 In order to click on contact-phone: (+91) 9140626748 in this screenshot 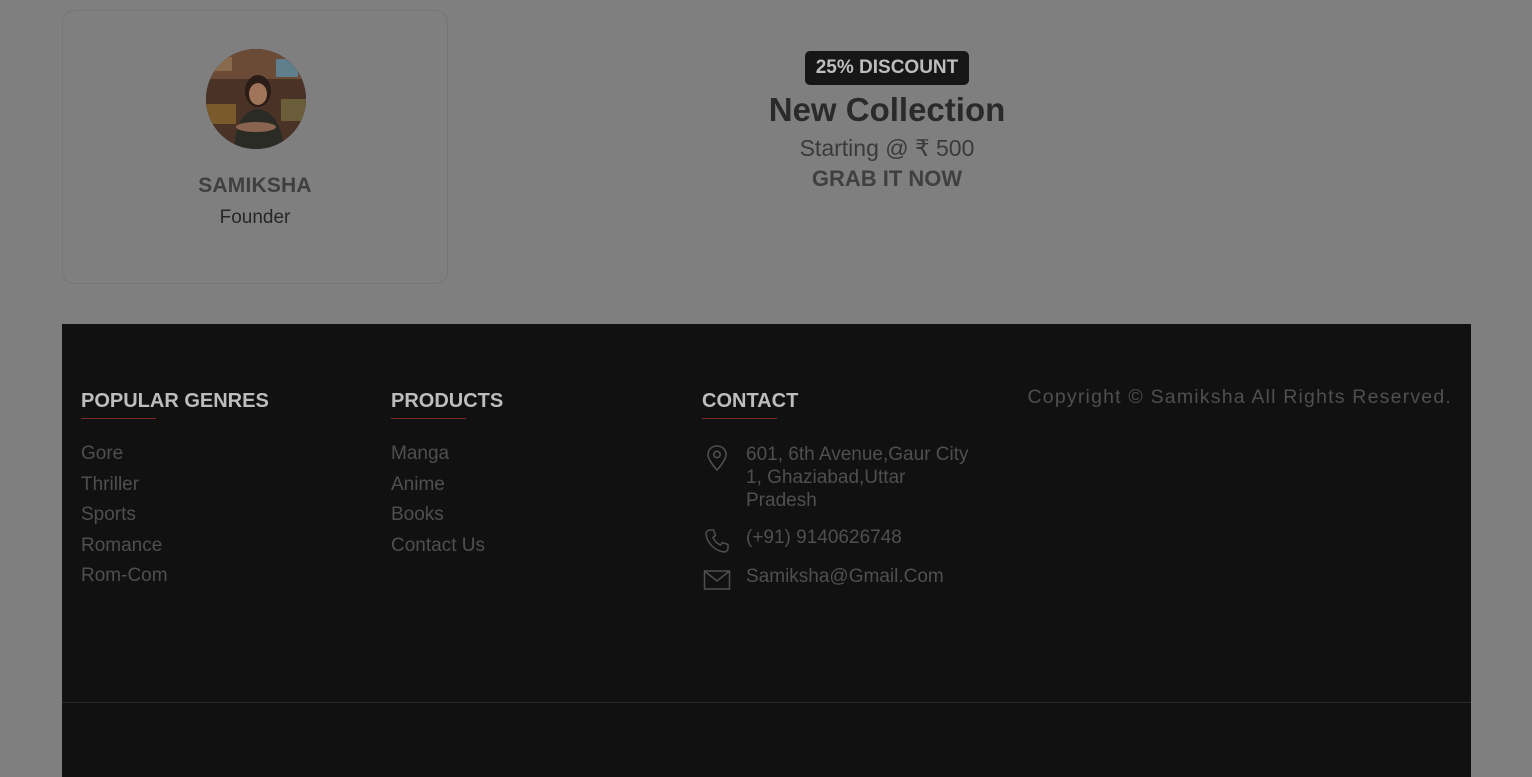, I will do `click(837, 539)`.